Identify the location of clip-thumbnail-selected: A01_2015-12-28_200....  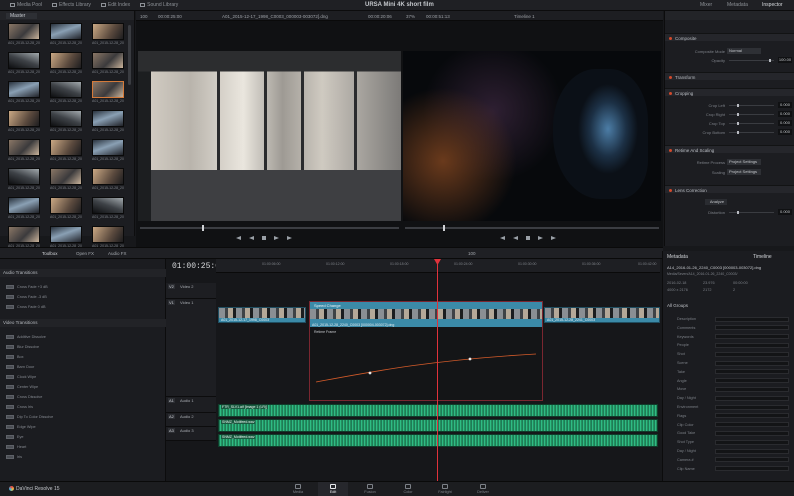
(108, 93).